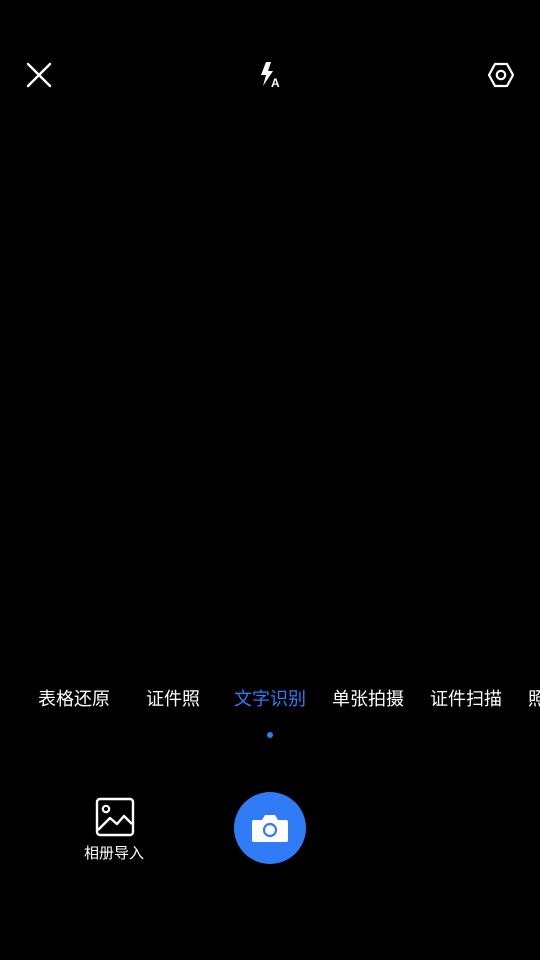 Image resolution: width=540 pixels, height=960 pixels. Describe the element at coordinates (270, 735) in the screenshot. I see `active-mode-indicator` at that location.